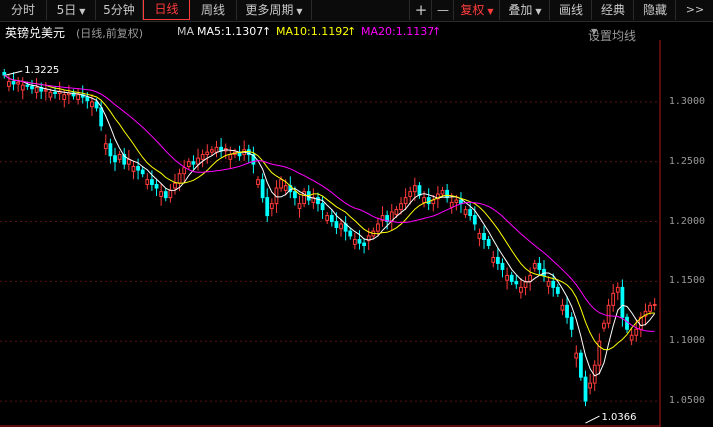 The width and height of the screenshot is (713, 427). Describe the element at coordinates (166, 10) in the screenshot. I see `tab-daily: 日线` at that location.